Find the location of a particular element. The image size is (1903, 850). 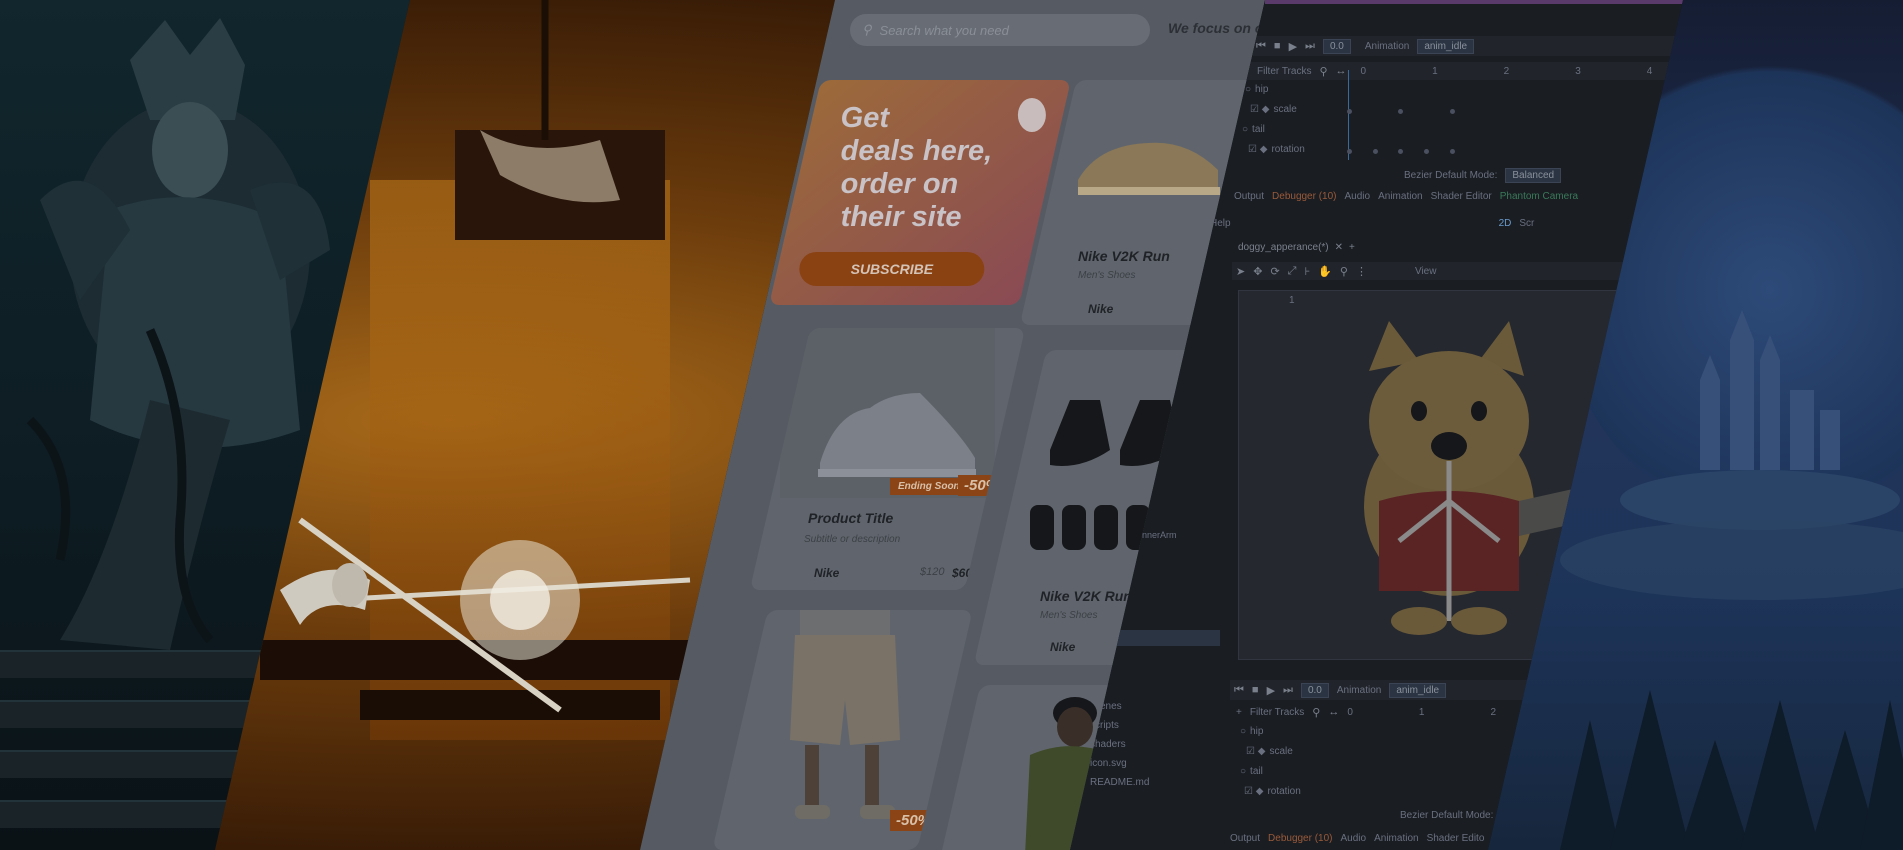

file-item: icon.svg is located at coordinates (1119, 763).